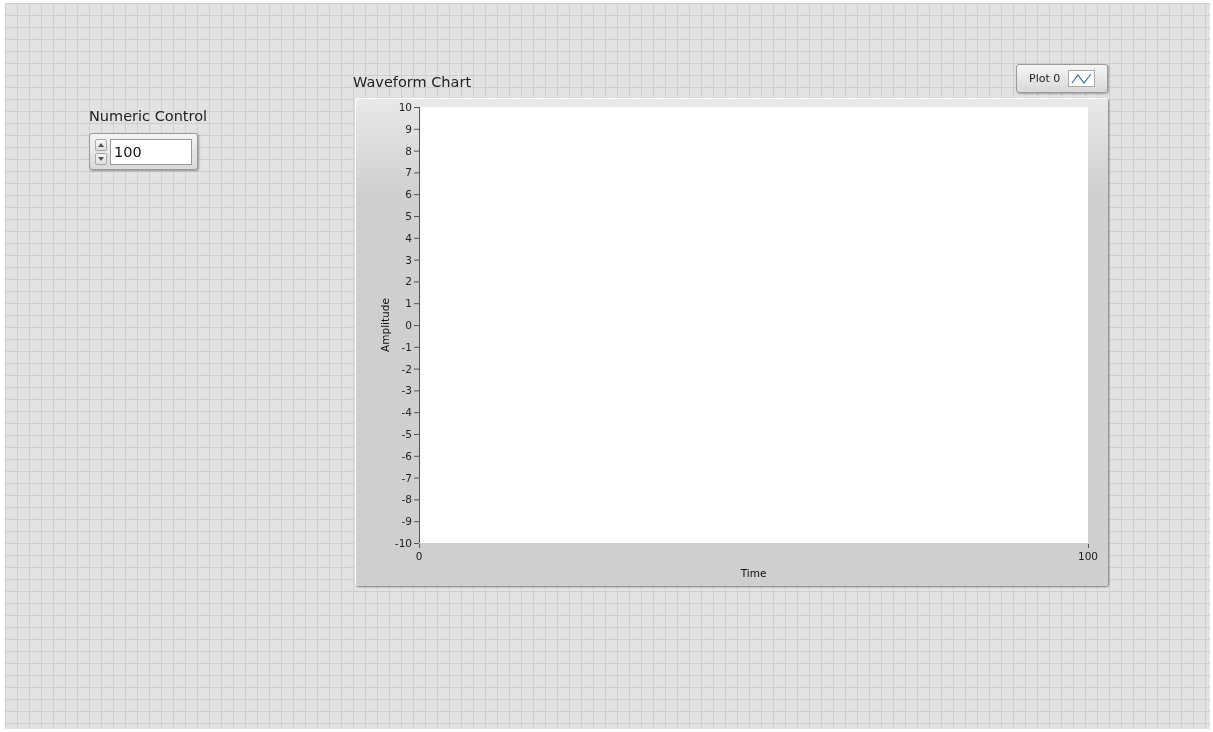  Describe the element at coordinates (408, 237) in the screenshot. I see `tick-label: 4` at that location.